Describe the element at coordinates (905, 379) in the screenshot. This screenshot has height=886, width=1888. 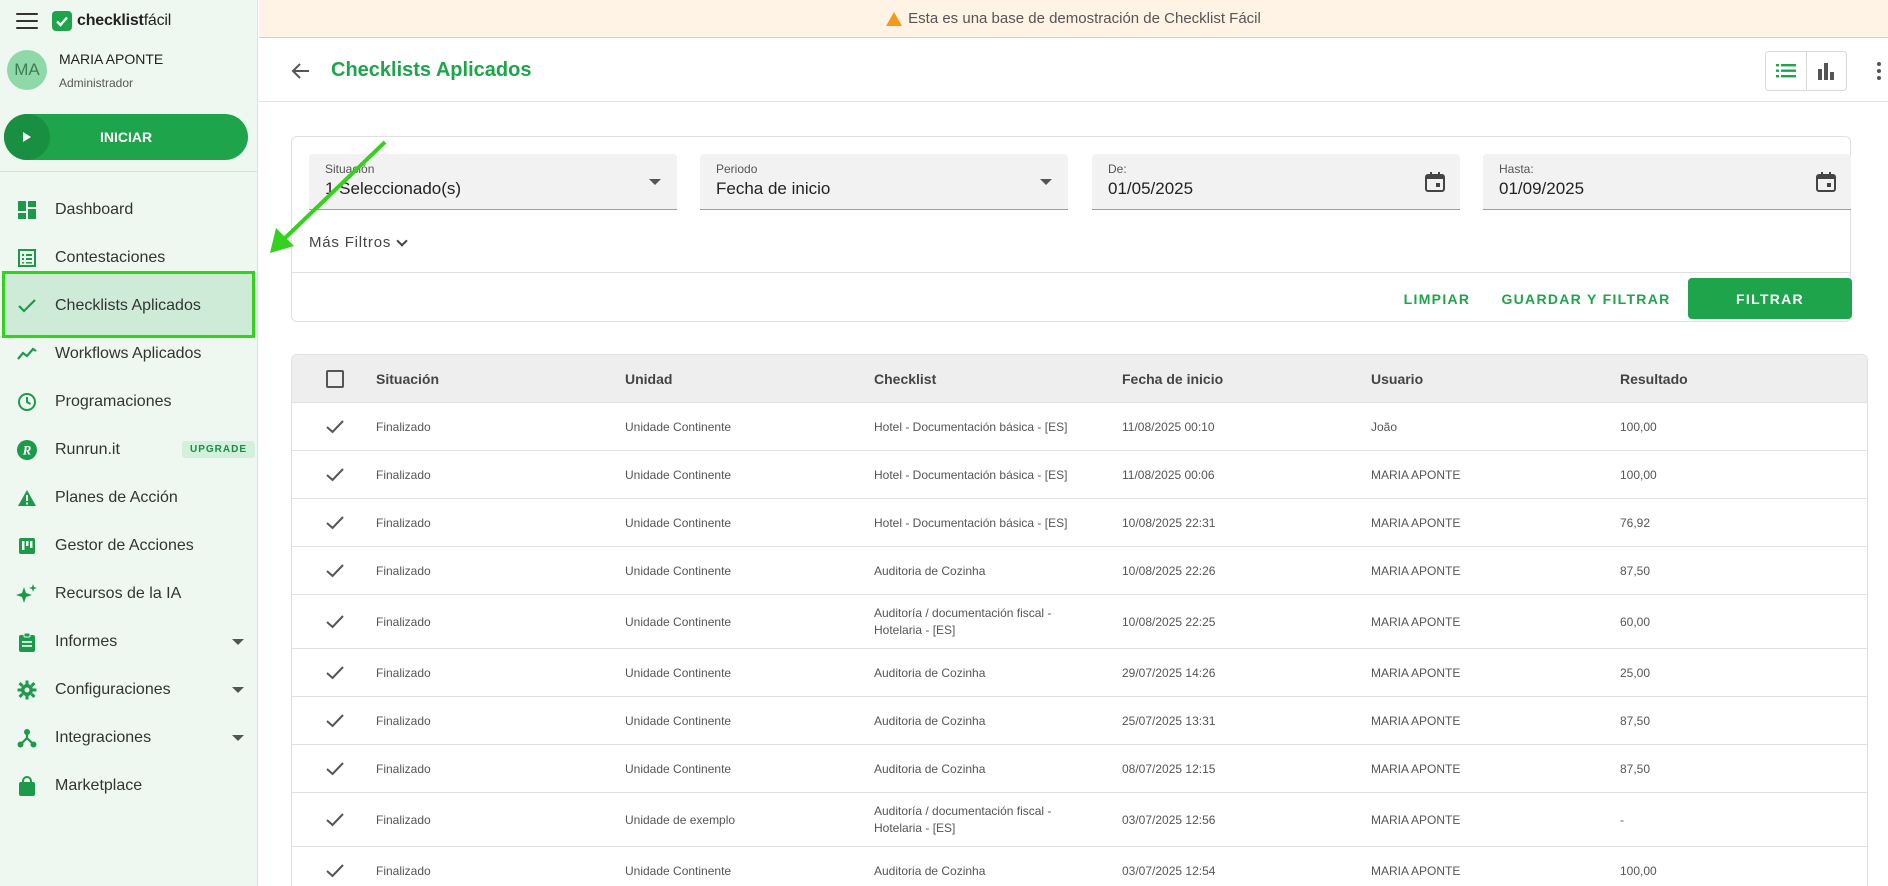
I see `column-header: Checklist` at that location.